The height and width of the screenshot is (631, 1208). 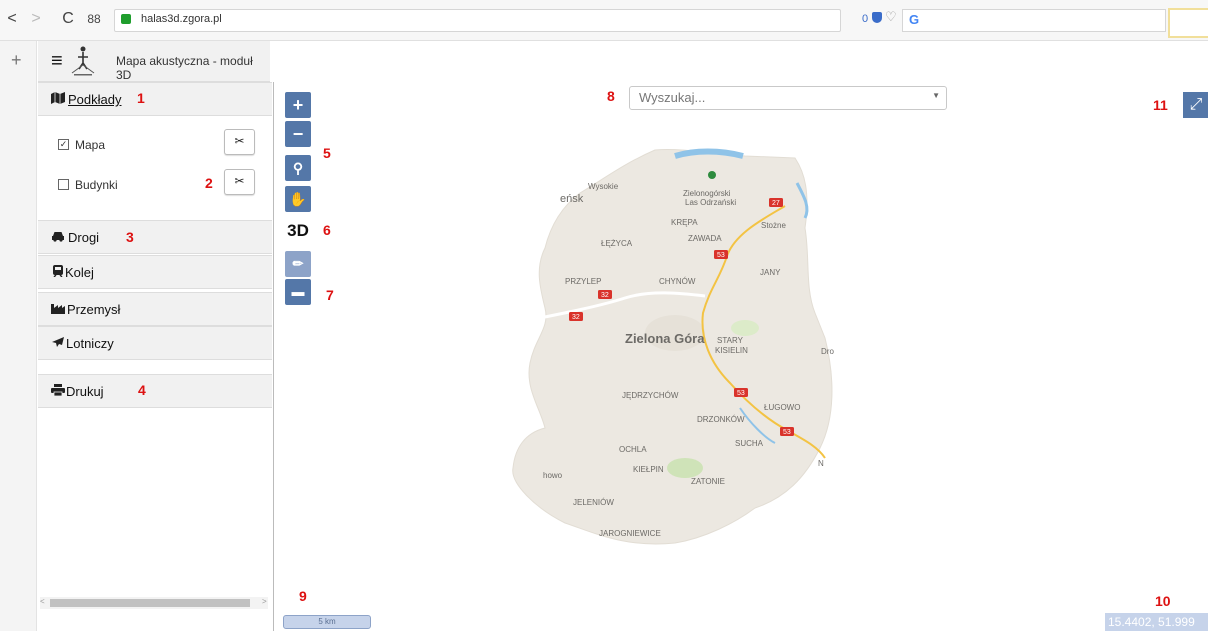 I want to click on map-label-stary: STARY, so click(x=730, y=340).